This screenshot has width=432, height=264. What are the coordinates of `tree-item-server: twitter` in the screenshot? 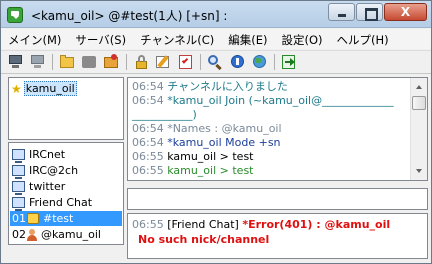 It's located at (39, 187).